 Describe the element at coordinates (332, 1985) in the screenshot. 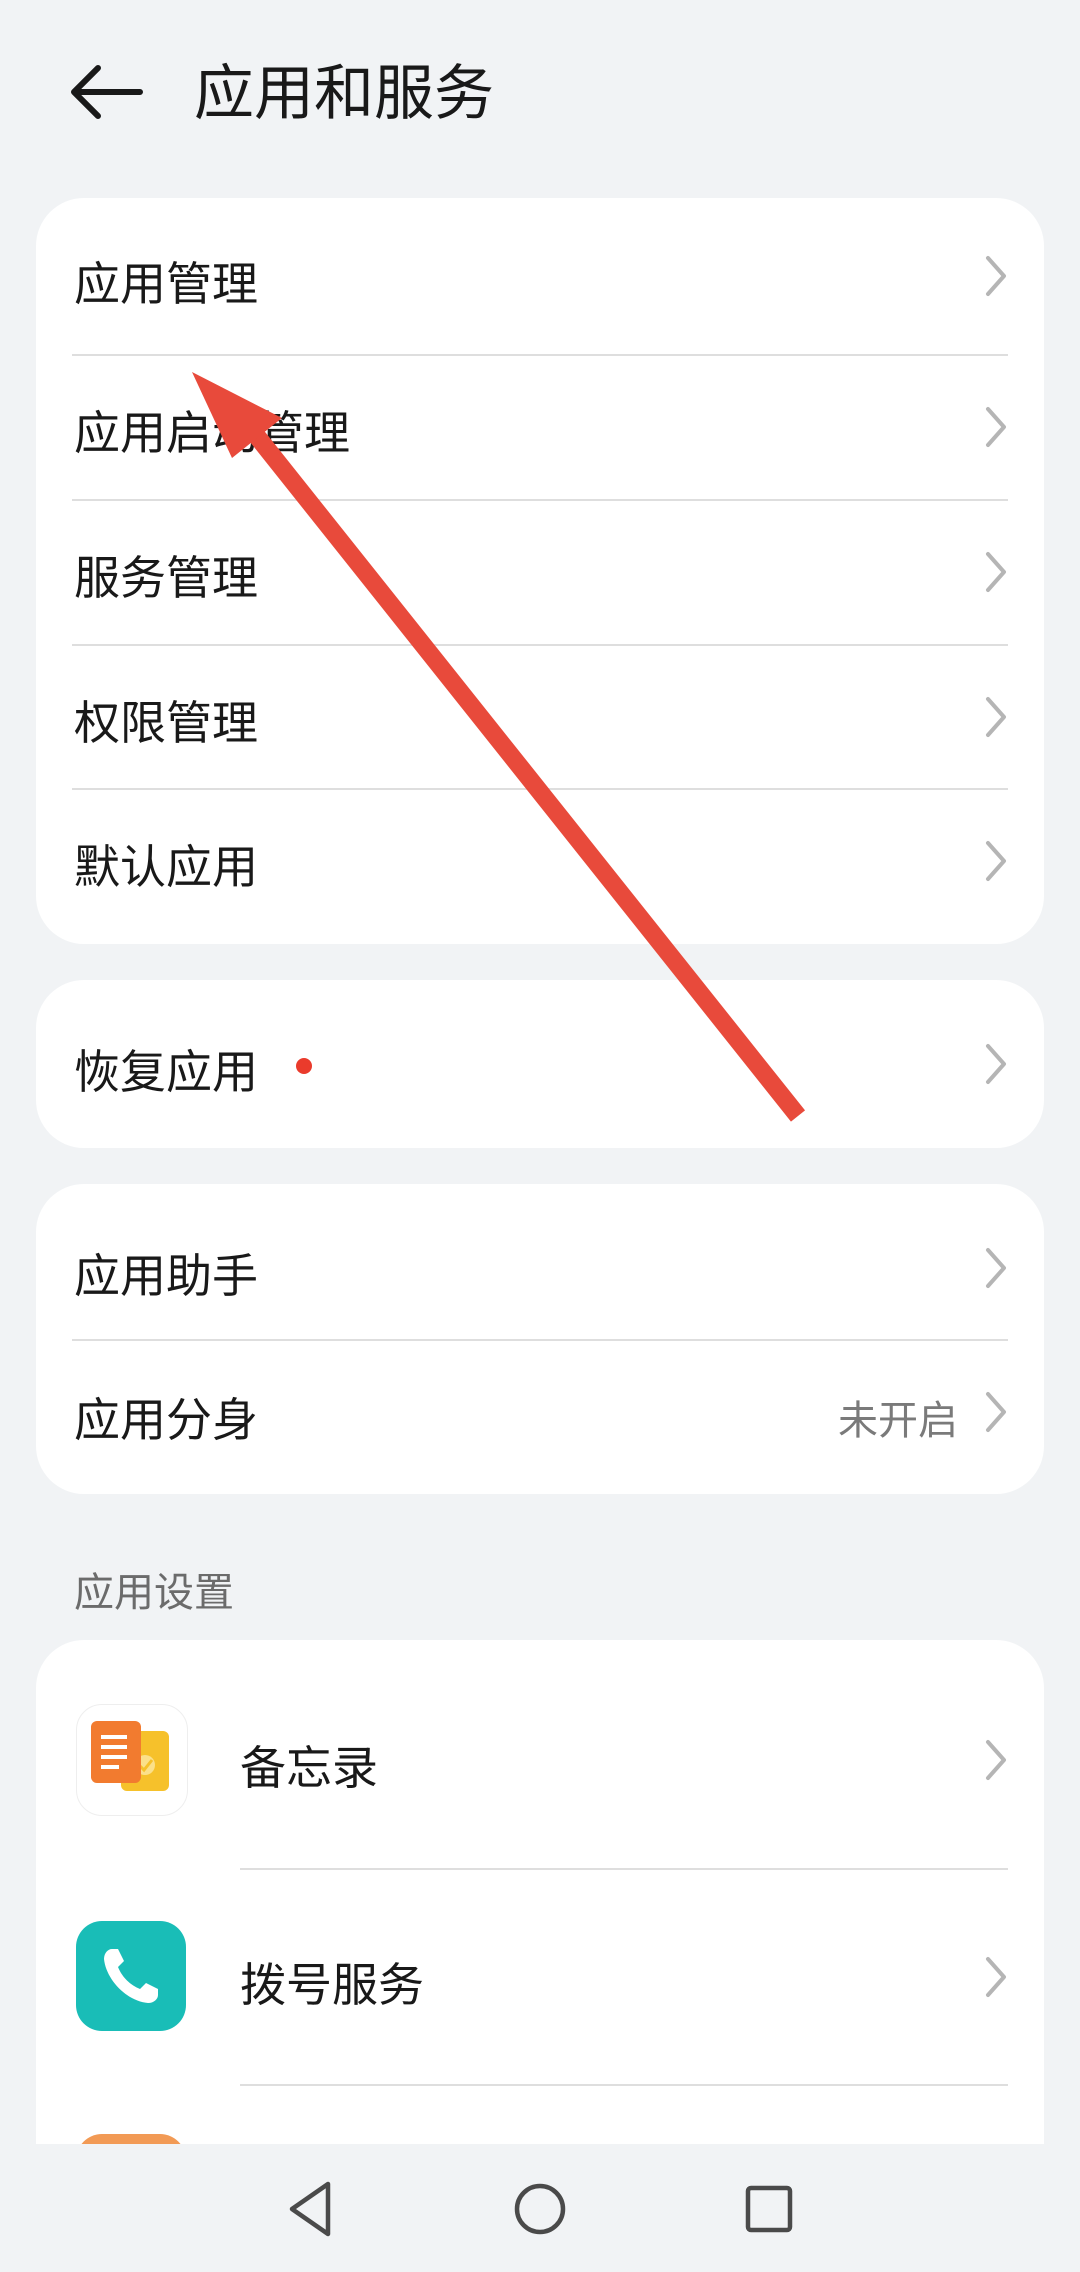

I see `app-item-label: 拨号服务` at that location.